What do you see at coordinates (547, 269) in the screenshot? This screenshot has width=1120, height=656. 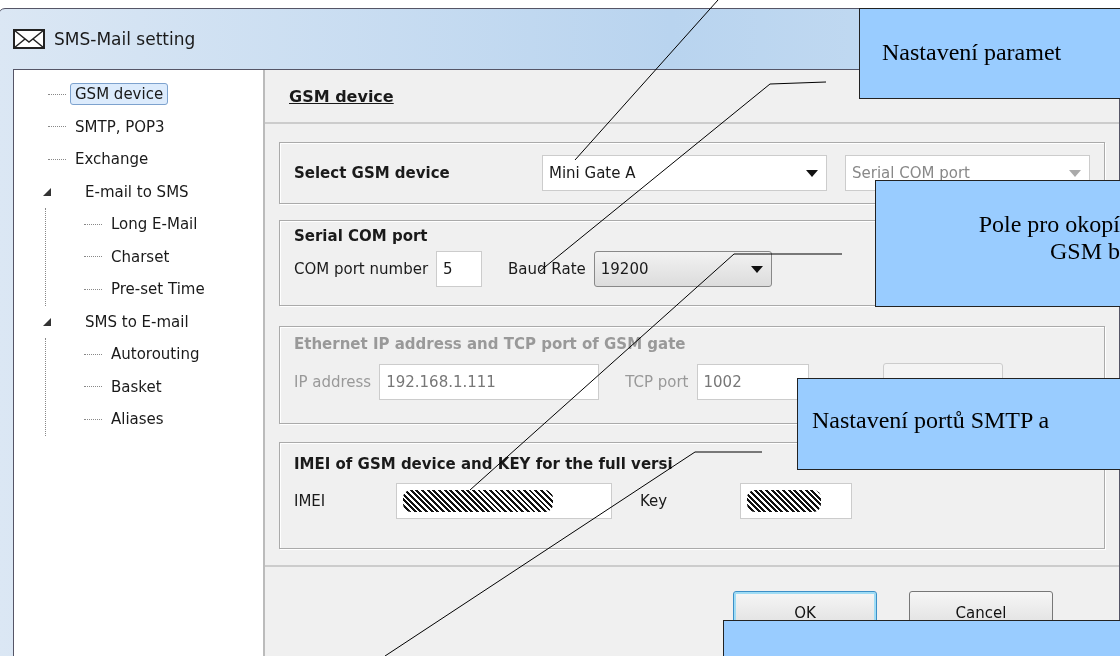 I see `field-label: Baud Rate` at bounding box center [547, 269].